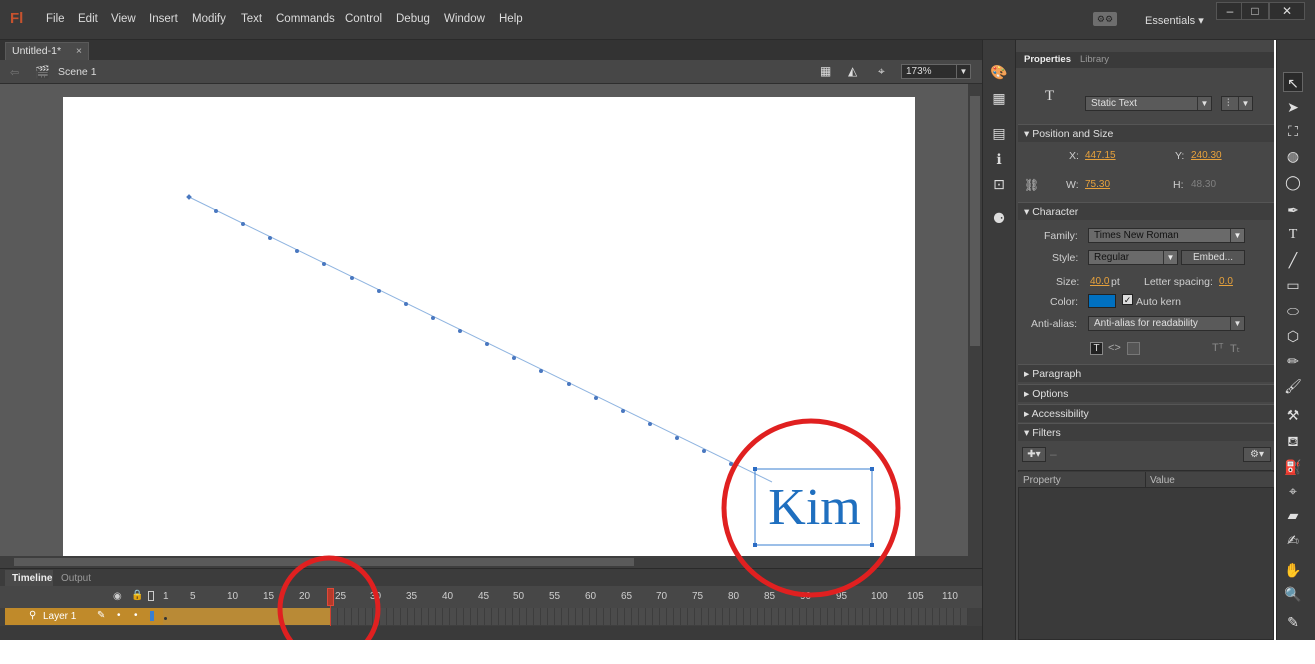 Image resolution: width=1315 pixels, height=664 pixels. What do you see at coordinates (657, 652) in the screenshot?
I see `bottom-margin` at bounding box center [657, 652].